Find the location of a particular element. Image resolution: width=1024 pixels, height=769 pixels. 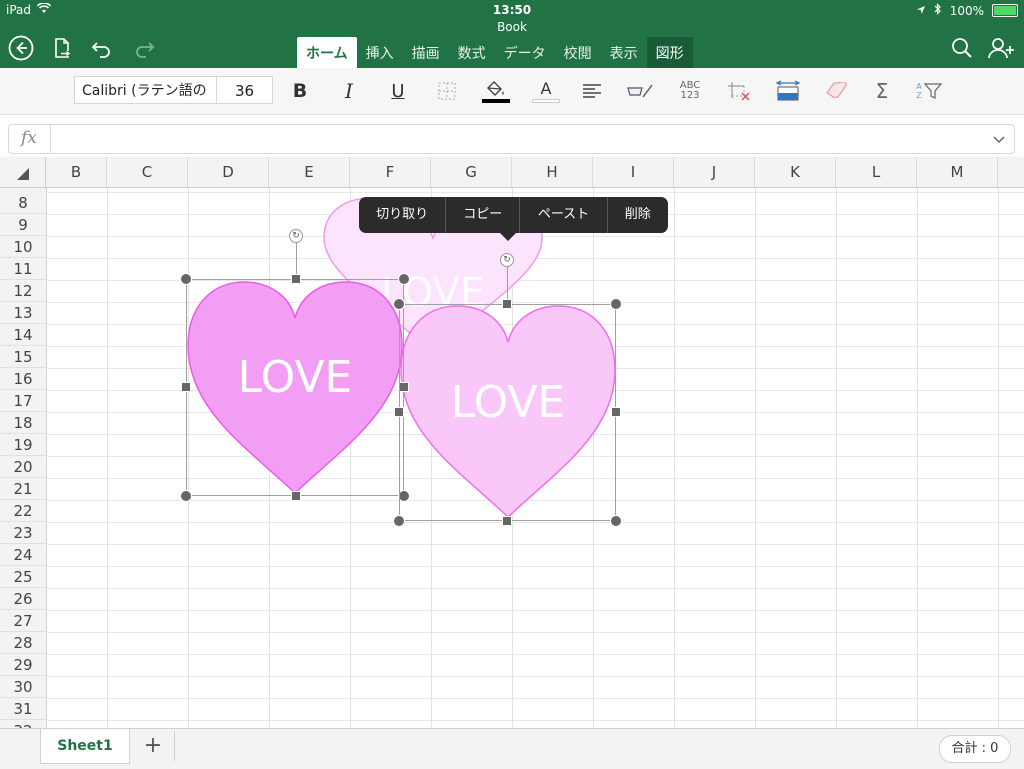

row-header-25: 25 is located at coordinates (23, 577).